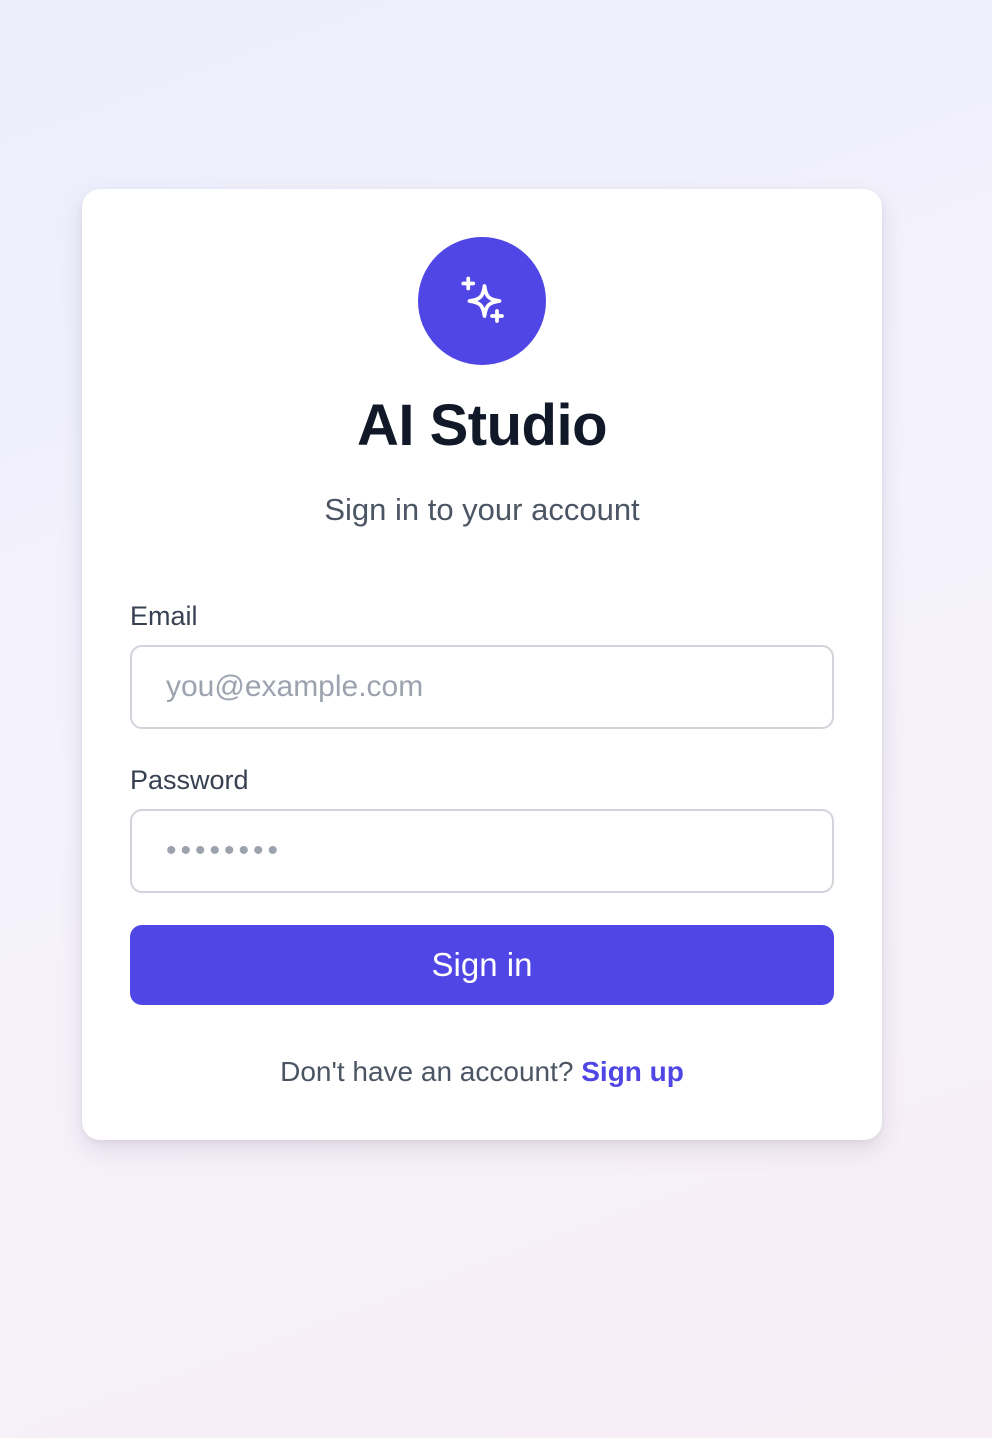  I want to click on signup-prompt-text: Don't have an account?, so click(427, 1071).